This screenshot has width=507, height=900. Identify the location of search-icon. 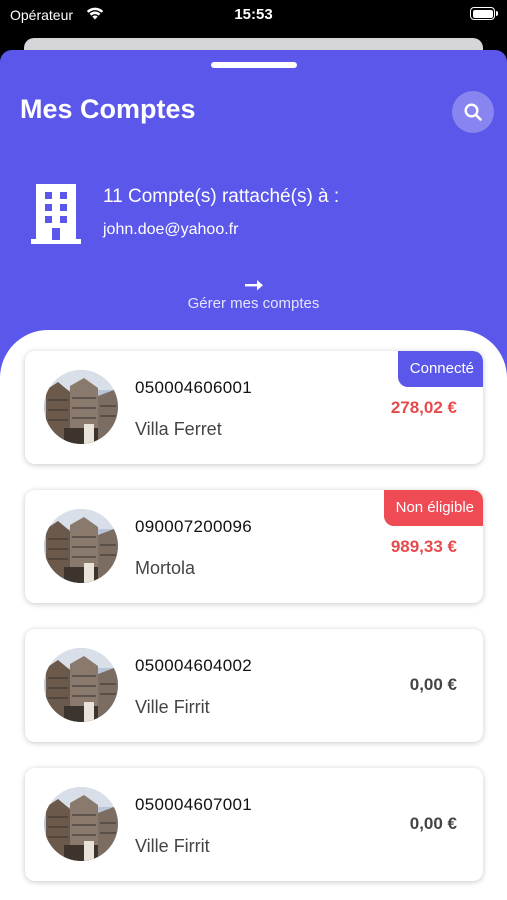
(473, 112).